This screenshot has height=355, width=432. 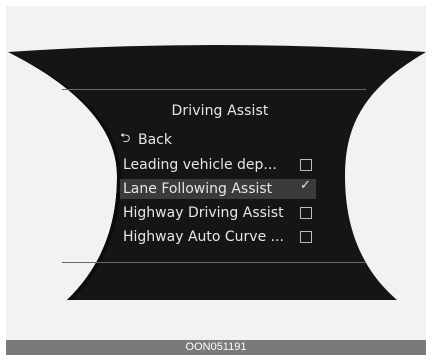 I want to click on menu-item-lane-following-assist: Lane Following Assist ✓, so click(x=218, y=189).